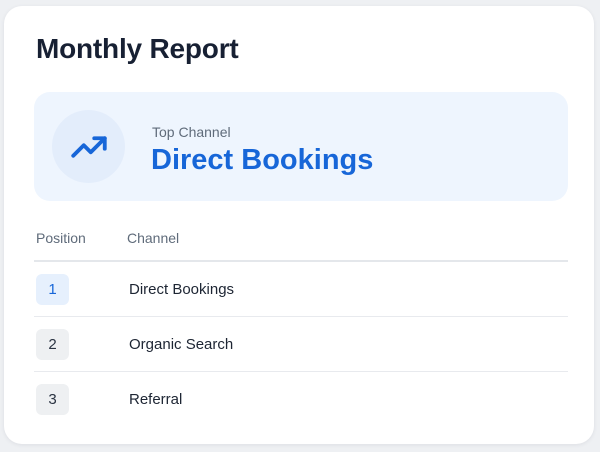 Image resolution: width=600 pixels, height=452 pixels. I want to click on table-row: 1 Direct Bookings, so click(301, 289).